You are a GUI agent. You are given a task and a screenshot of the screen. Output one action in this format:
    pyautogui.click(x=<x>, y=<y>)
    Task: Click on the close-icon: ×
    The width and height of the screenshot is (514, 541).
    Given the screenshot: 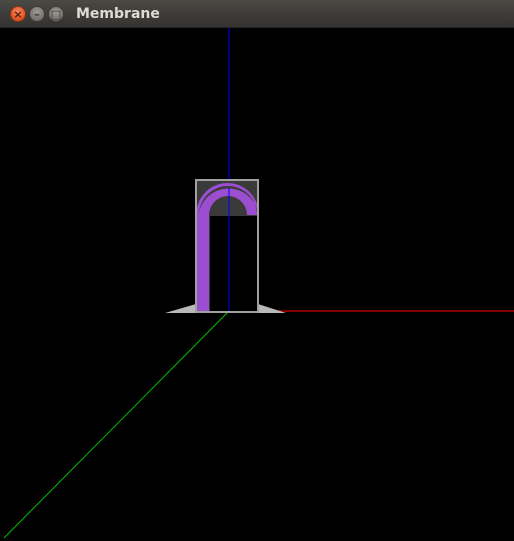 What is the action you would take?
    pyautogui.click(x=18, y=14)
    